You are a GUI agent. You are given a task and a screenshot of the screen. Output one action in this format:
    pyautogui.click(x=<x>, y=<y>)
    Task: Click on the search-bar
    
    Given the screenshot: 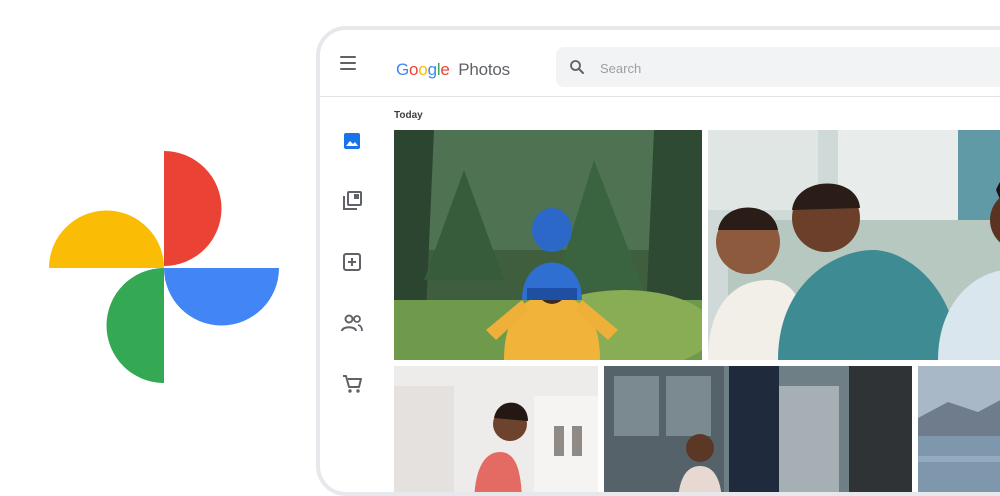 What is the action you would take?
    pyautogui.click(x=778, y=67)
    